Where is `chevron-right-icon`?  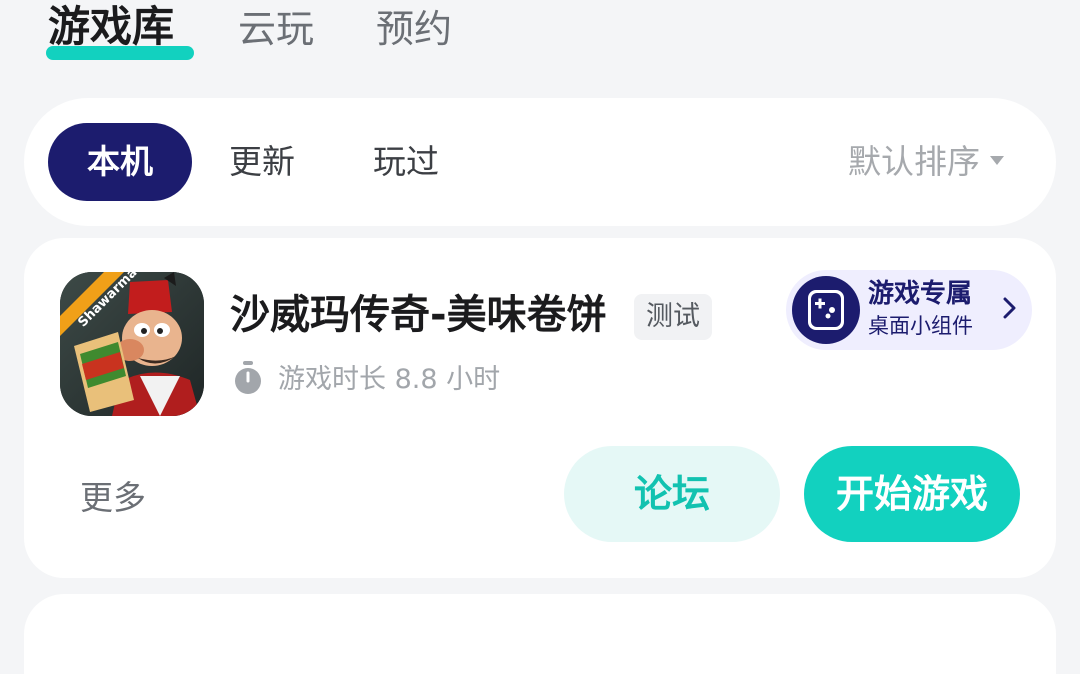
chevron-right-icon is located at coordinates (1009, 308).